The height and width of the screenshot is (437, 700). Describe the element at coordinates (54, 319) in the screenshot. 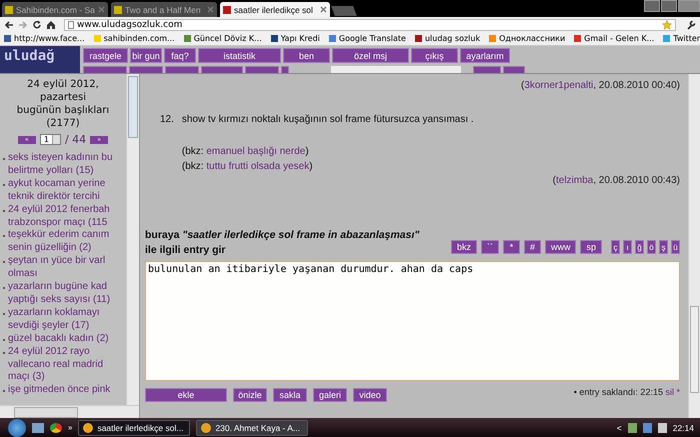

I see `topic-link: yazarların koklamayı sevdiği şeyler (17)` at that location.